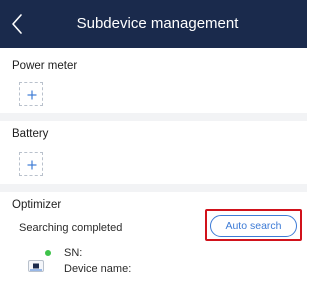 Image resolution: width=320 pixels, height=289 pixels. Describe the element at coordinates (30, 134) in the screenshot. I see `battery-title: Battery` at that location.